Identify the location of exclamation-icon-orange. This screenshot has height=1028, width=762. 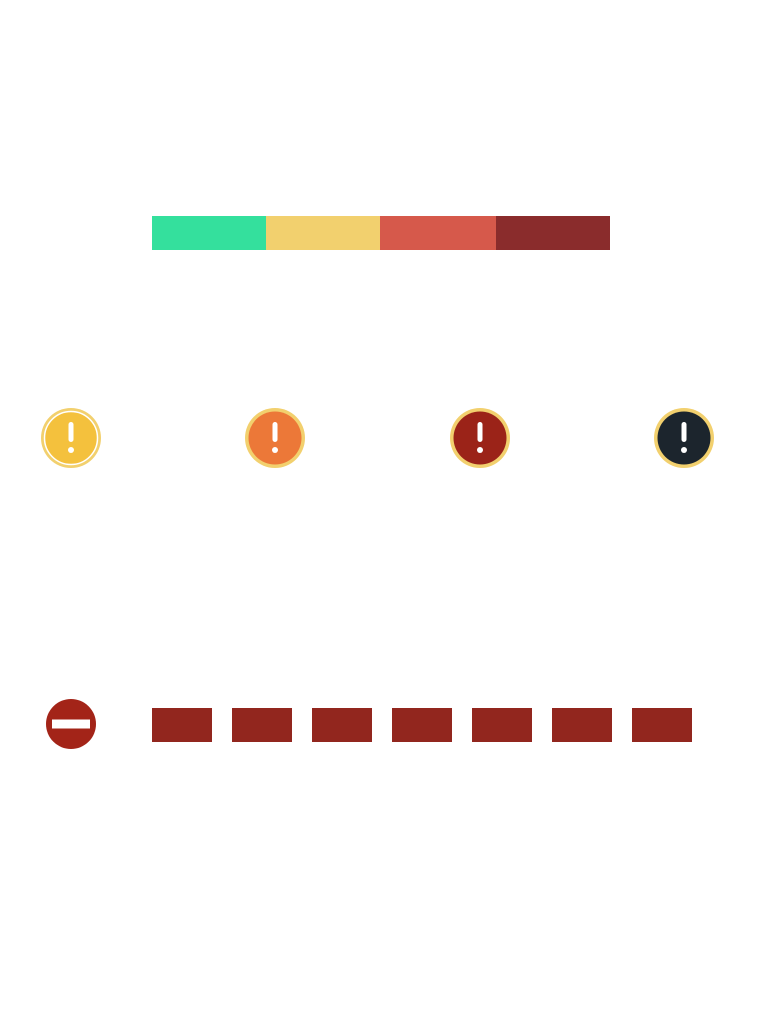
(275, 438).